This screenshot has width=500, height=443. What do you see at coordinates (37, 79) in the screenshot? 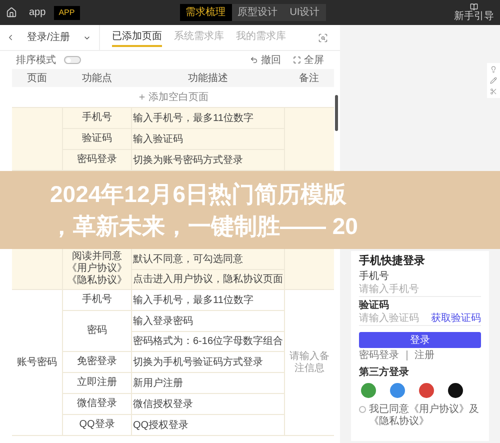
I see `column-header: 页面` at bounding box center [37, 79].